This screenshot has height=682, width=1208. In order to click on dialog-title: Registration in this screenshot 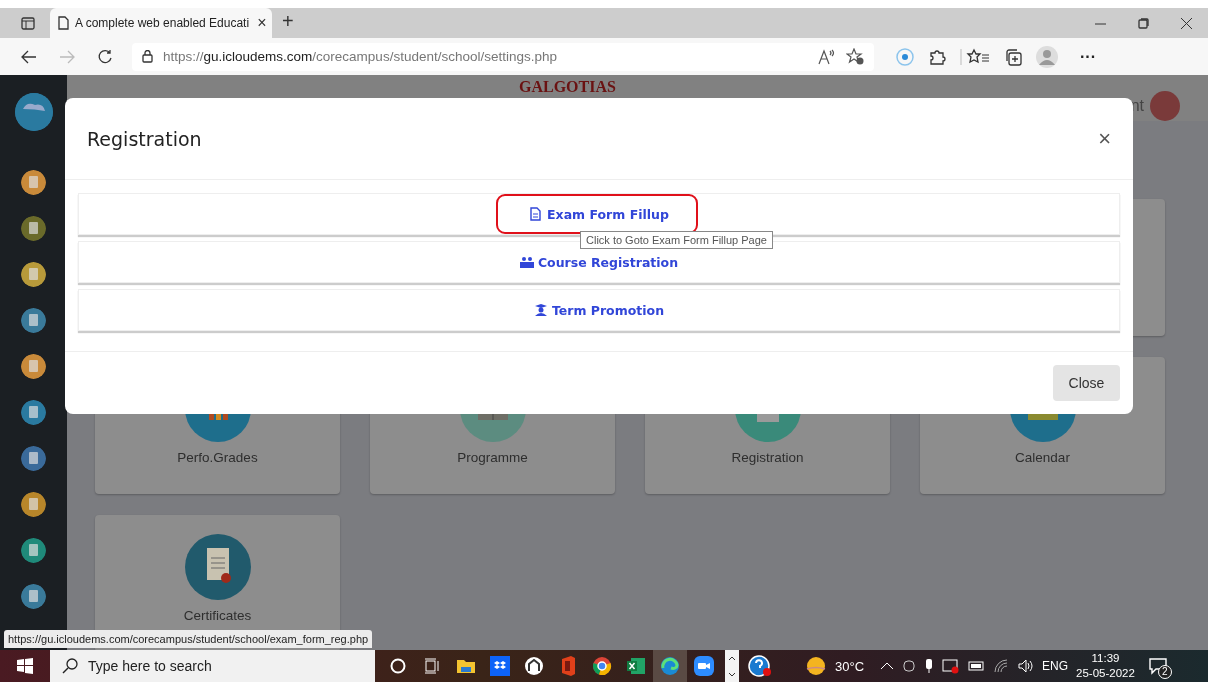, I will do `click(144, 138)`.